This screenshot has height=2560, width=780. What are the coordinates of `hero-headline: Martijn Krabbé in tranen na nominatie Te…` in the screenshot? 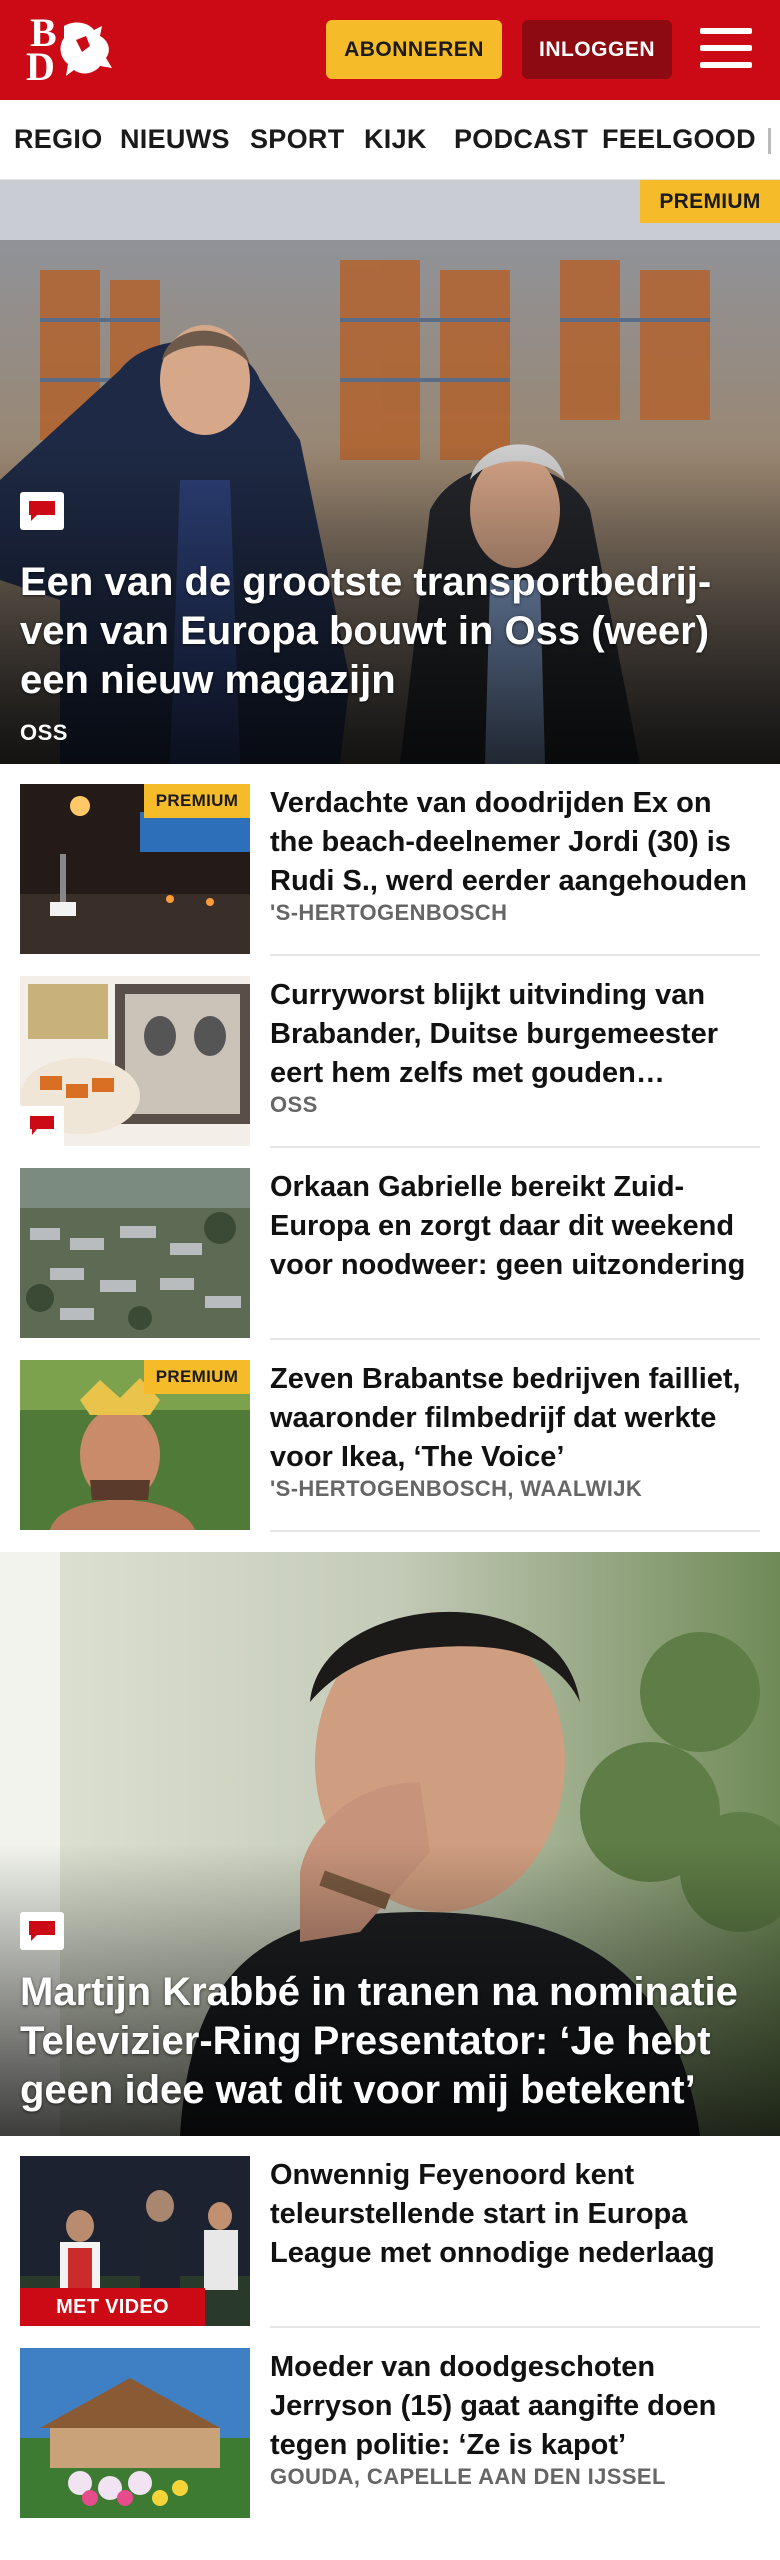 It's located at (392, 2041).